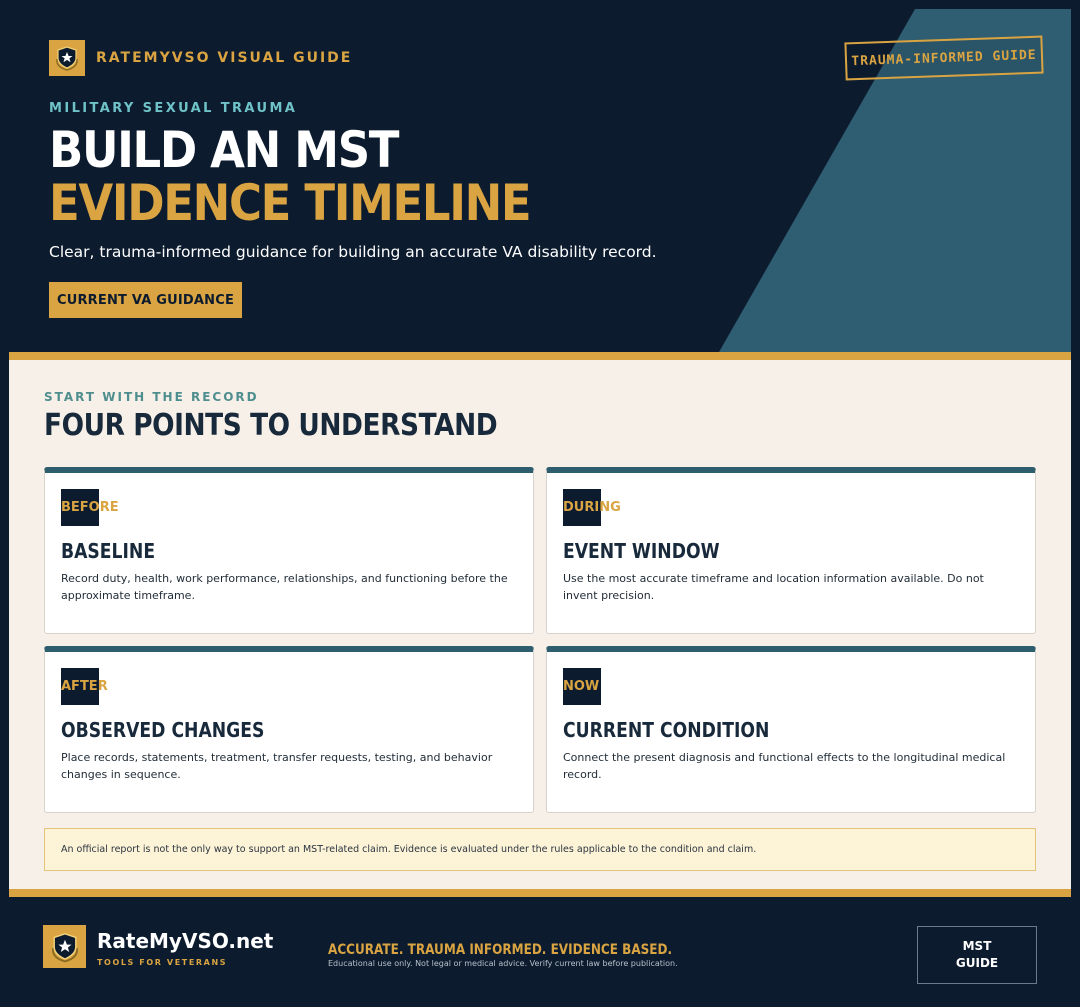  Describe the element at coordinates (977, 963) in the screenshot. I see `mst-guide-line-2: GUIDE` at that location.